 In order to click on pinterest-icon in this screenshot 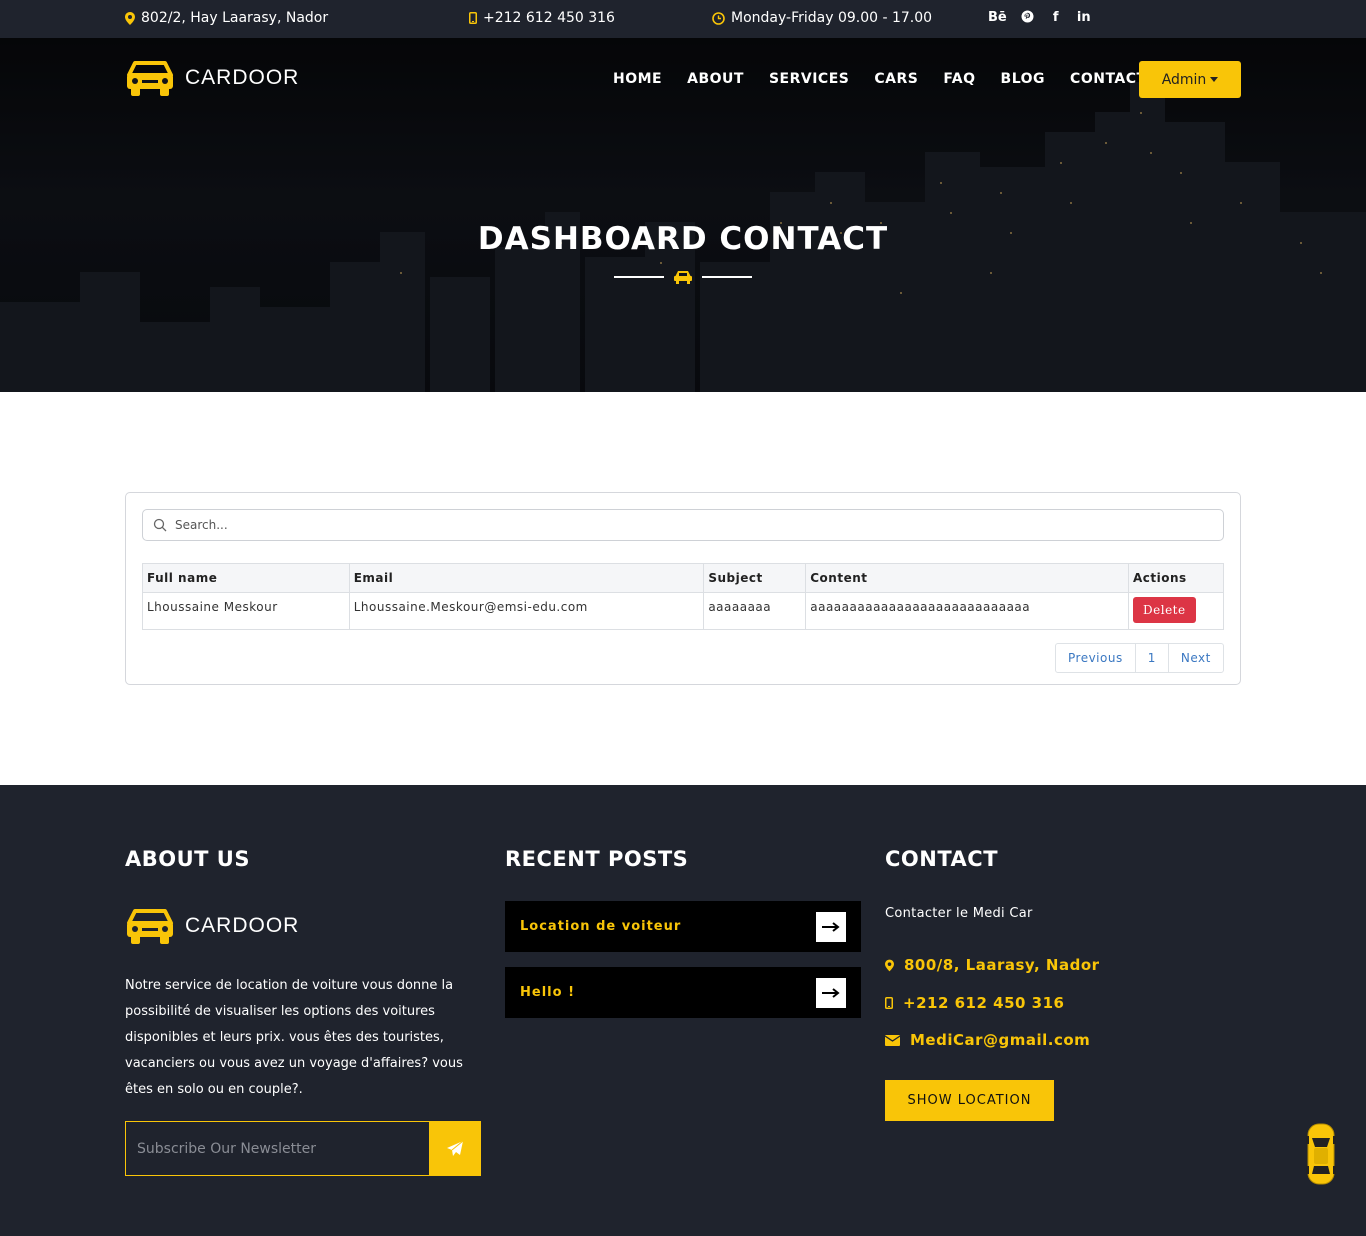, I will do `click(1028, 18)`.